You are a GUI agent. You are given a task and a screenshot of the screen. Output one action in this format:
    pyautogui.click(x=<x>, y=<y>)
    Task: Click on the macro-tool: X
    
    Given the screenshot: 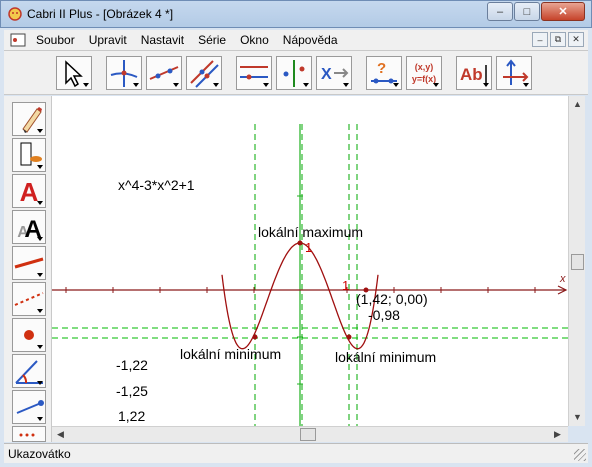 What is the action you would take?
    pyautogui.click(x=334, y=73)
    